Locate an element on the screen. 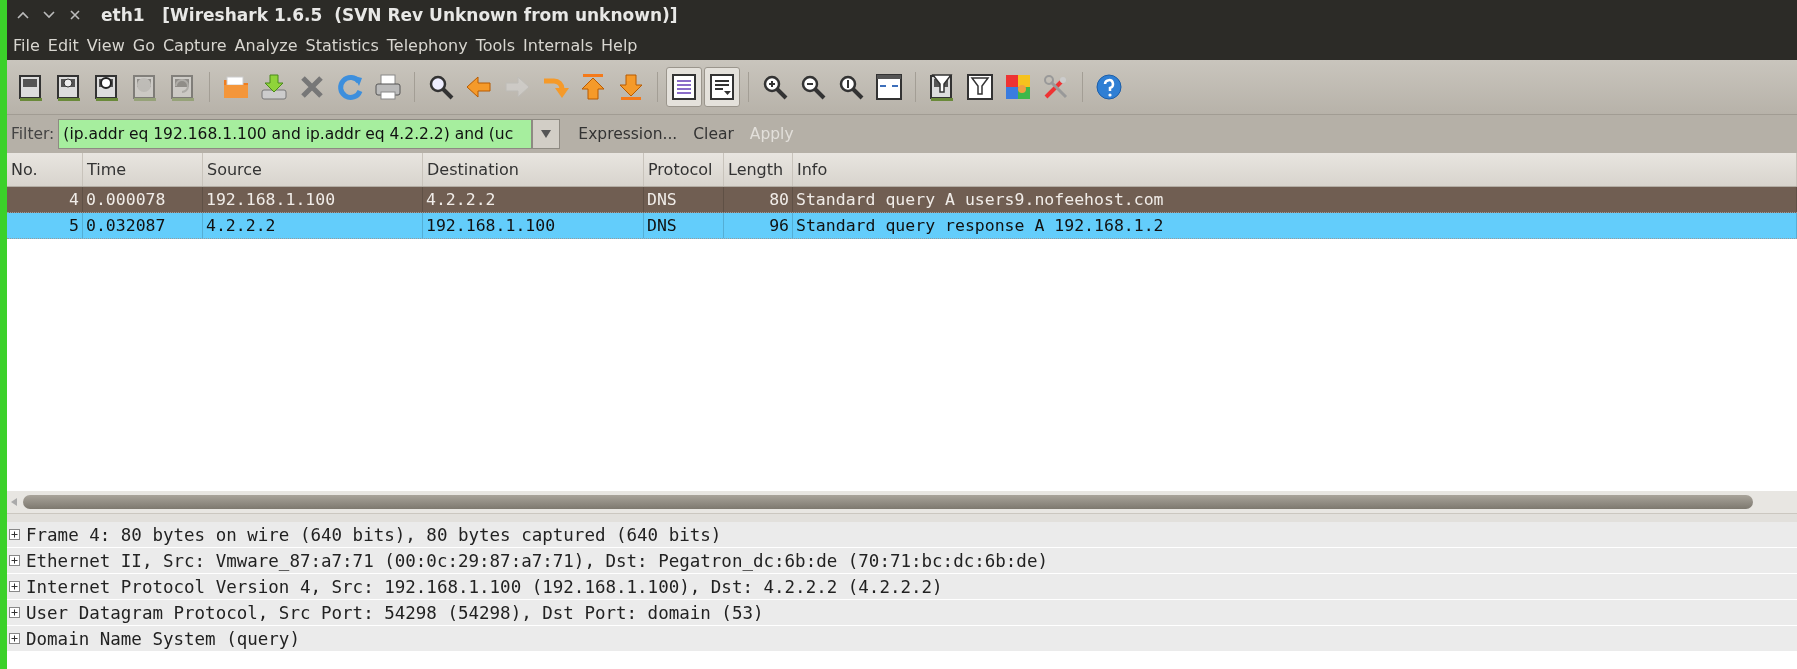  help-icon is located at coordinates (1109, 87).